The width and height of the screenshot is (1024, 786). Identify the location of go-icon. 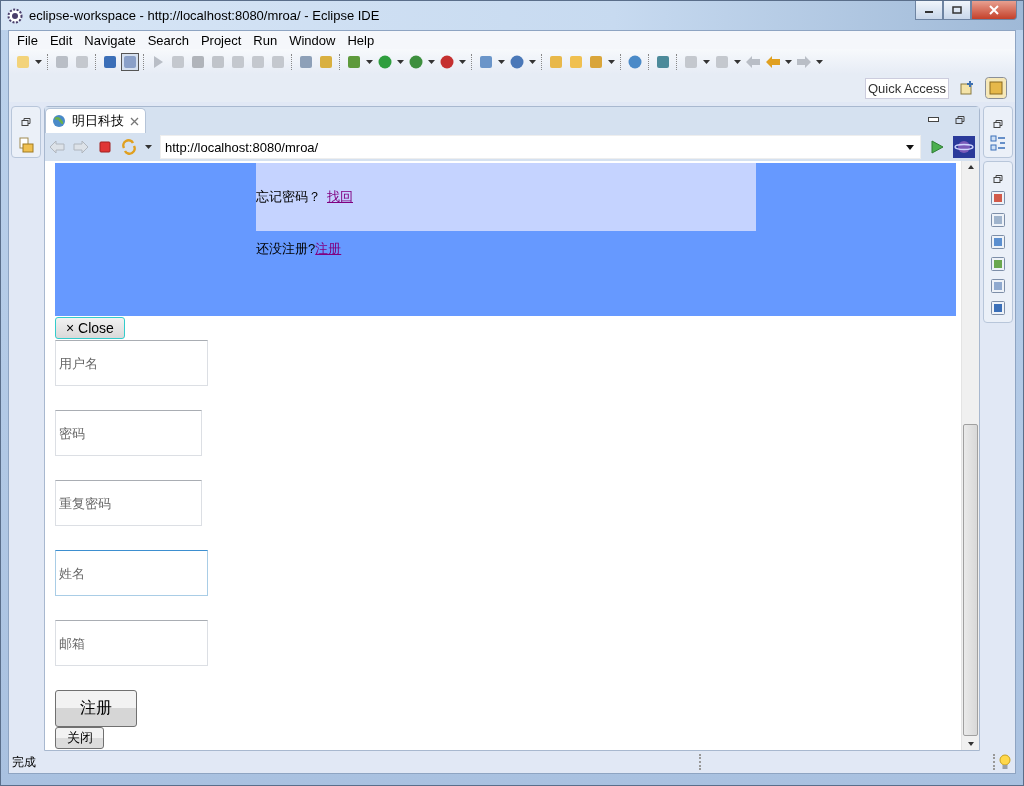
(937, 147).